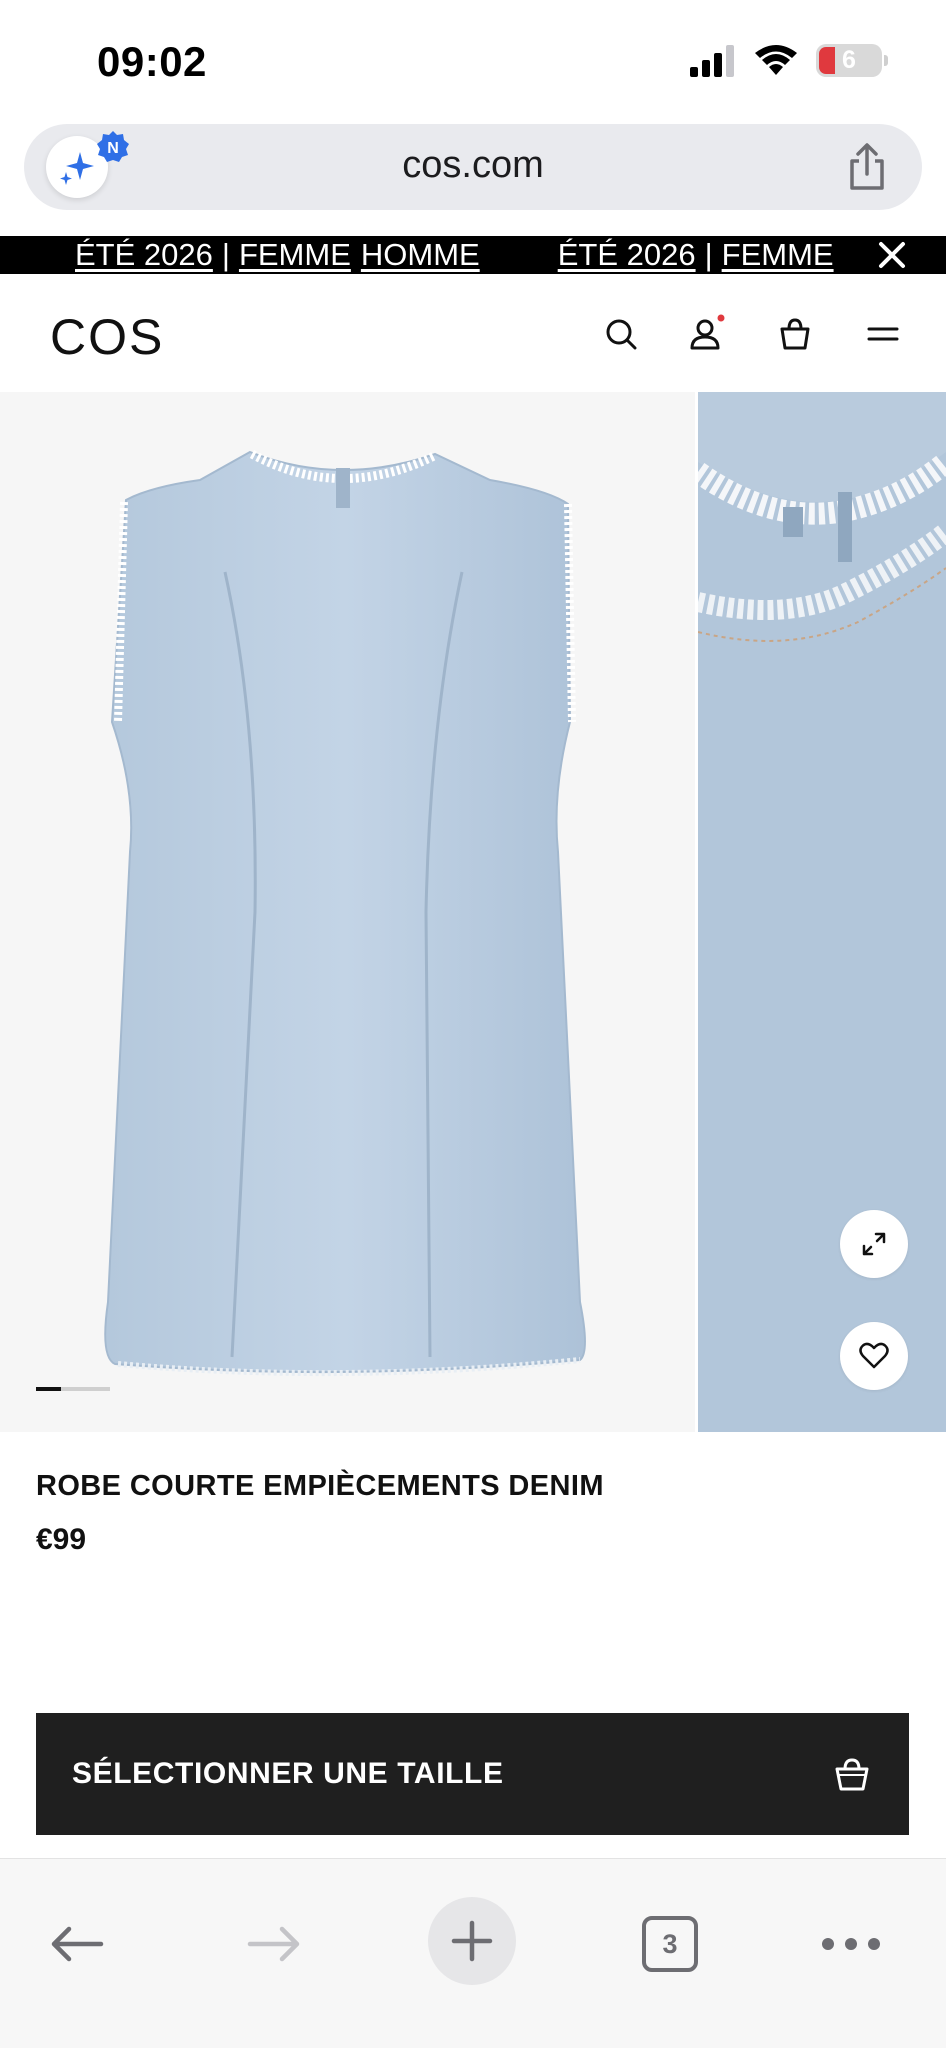 The image size is (946, 2048). I want to click on expand-button, so click(874, 1244).